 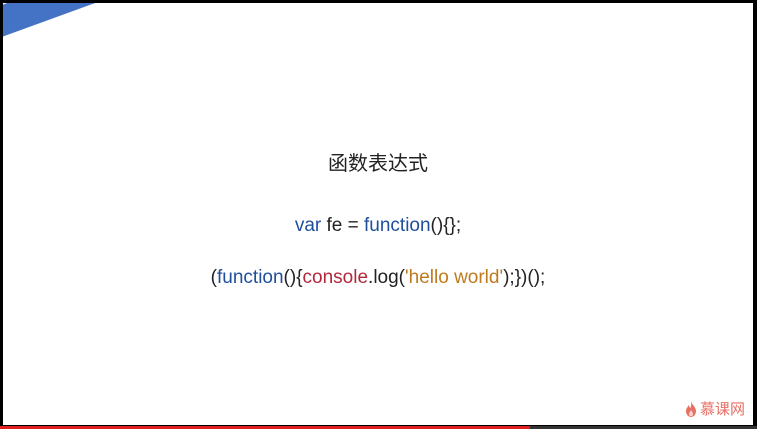 What do you see at coordinates (691, 408) in the screenshot?
I see `flame-icon` at bounding box center [691, 408].